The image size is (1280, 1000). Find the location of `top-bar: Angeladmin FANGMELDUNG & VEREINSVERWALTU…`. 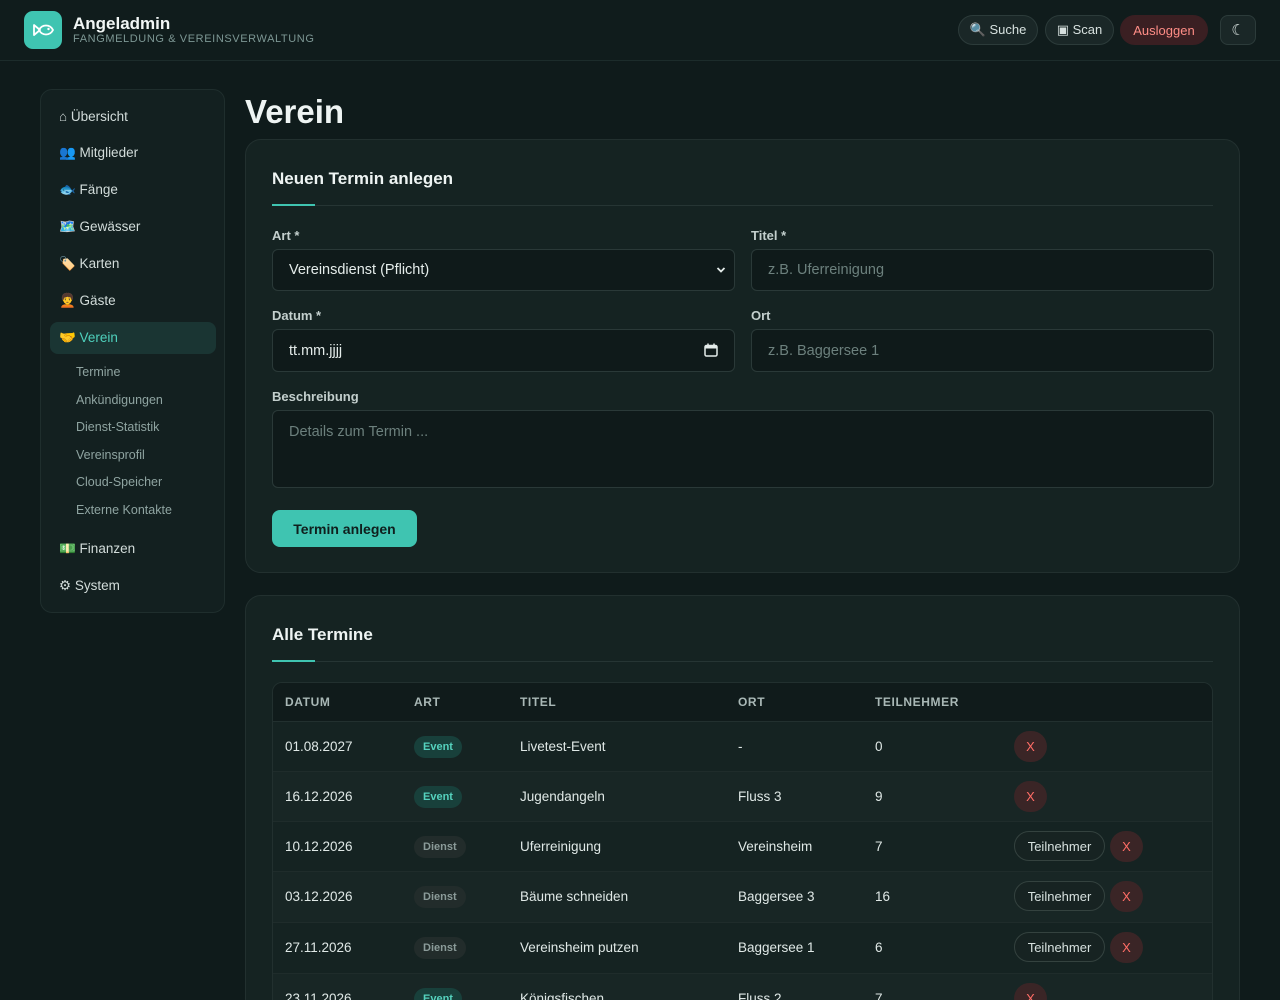

top-bar: Angeladmin FANGMELDUNG & VEREINSVERWALTU… is located at coordinates (640, 30).